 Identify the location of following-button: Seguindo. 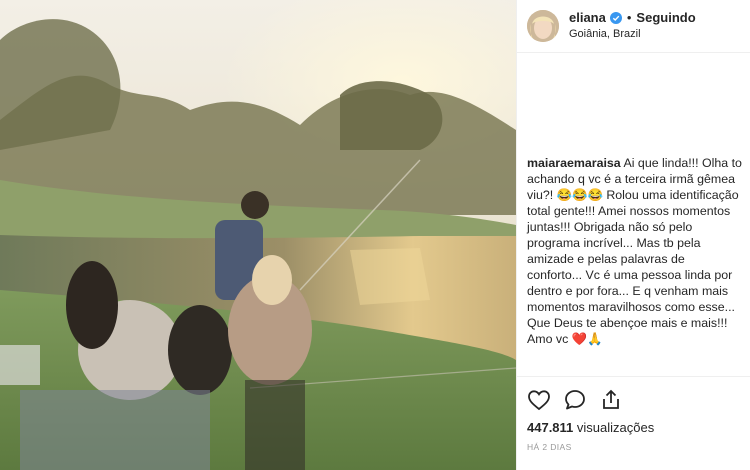
(665, 18).